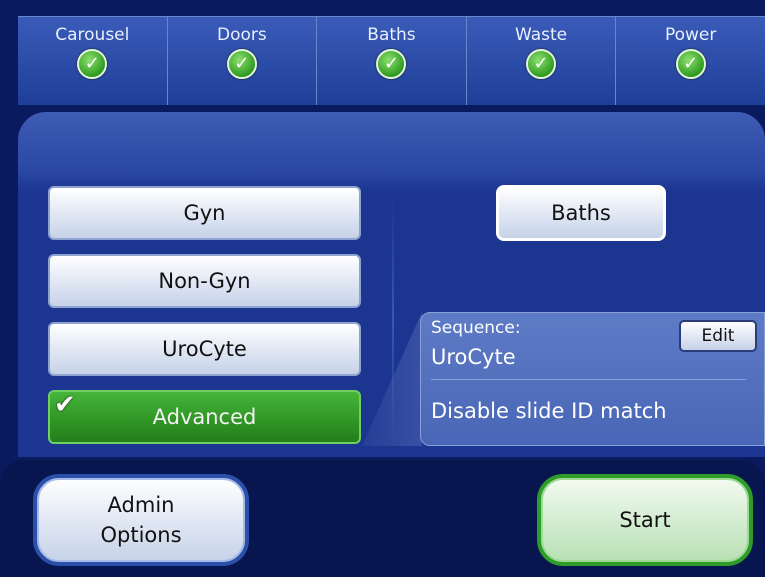 This screenshot has height=577, width=765. I want to click on status-waste: Waste ✓, so click(541, 61).